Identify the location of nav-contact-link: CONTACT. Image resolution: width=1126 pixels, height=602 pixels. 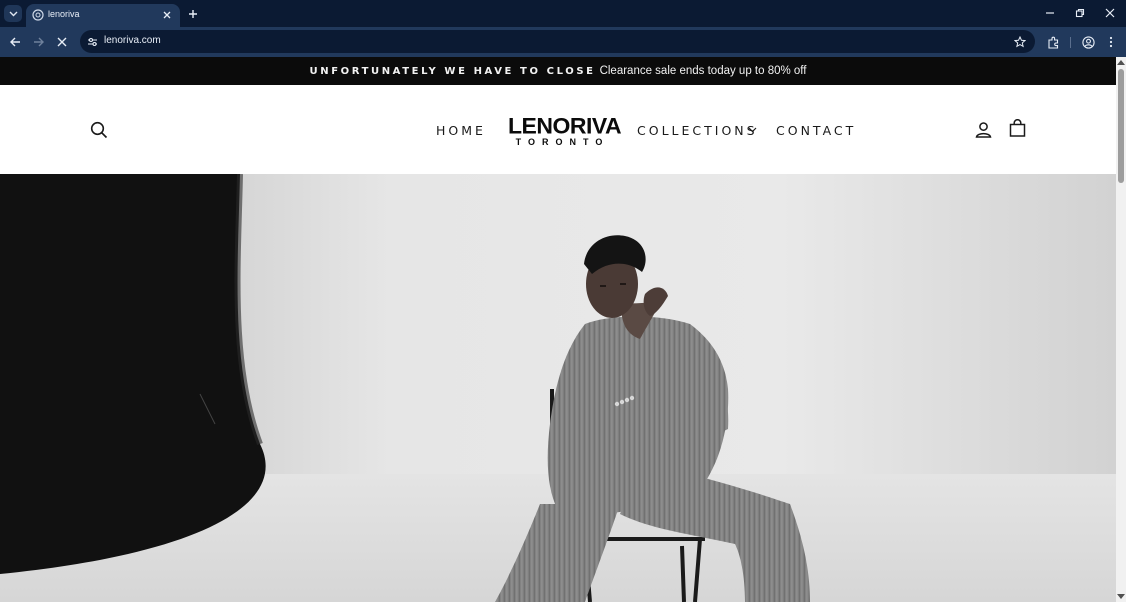
(816, 130).